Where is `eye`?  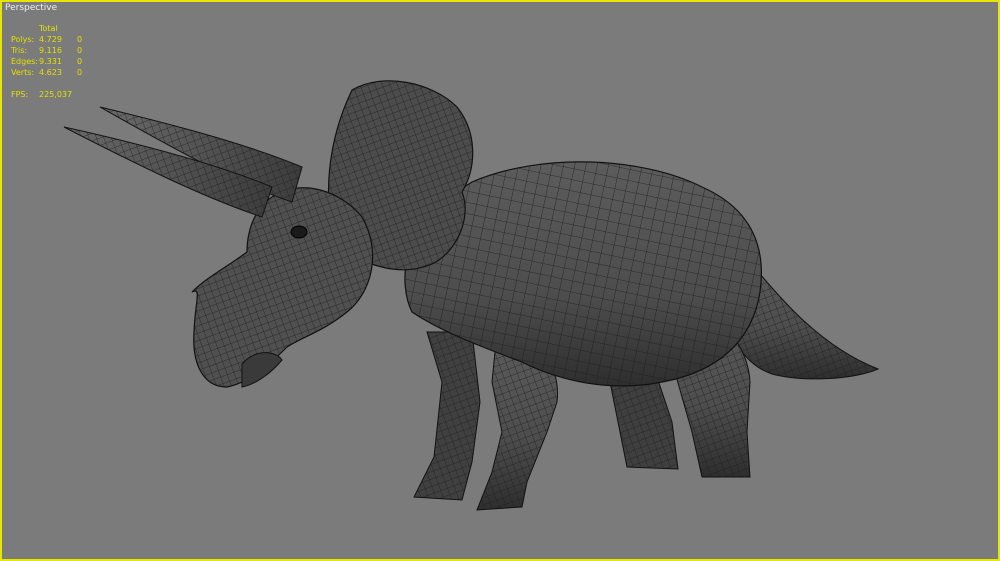 eye is located at coordinates (299, 232).